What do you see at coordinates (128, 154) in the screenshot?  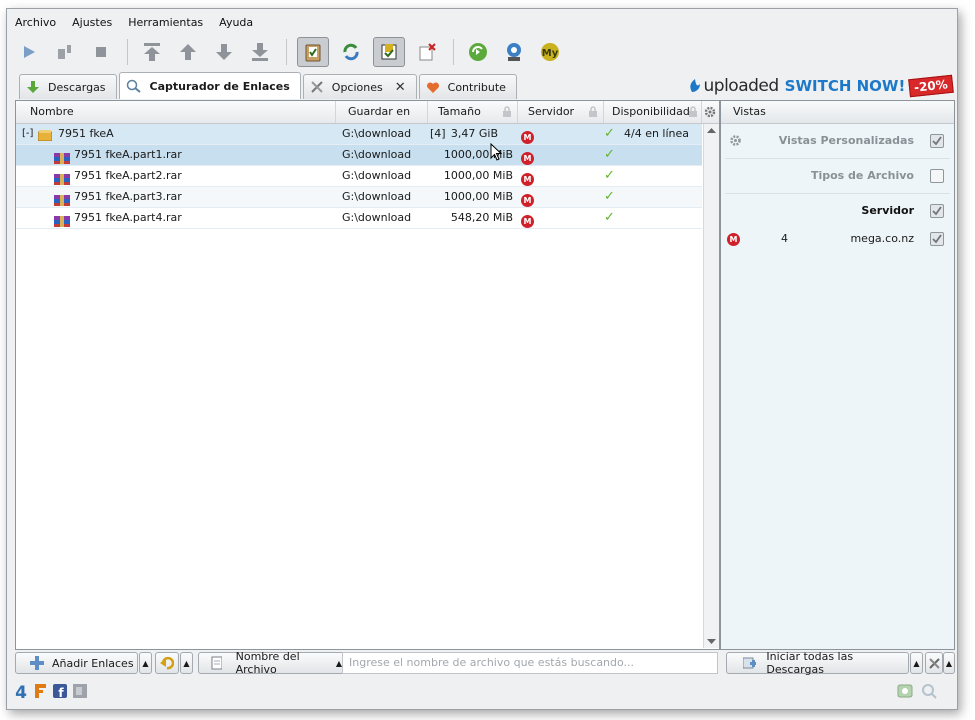 I see `file-name: 7951 fkeA.part1.rar` at bounding box center [128, 154].